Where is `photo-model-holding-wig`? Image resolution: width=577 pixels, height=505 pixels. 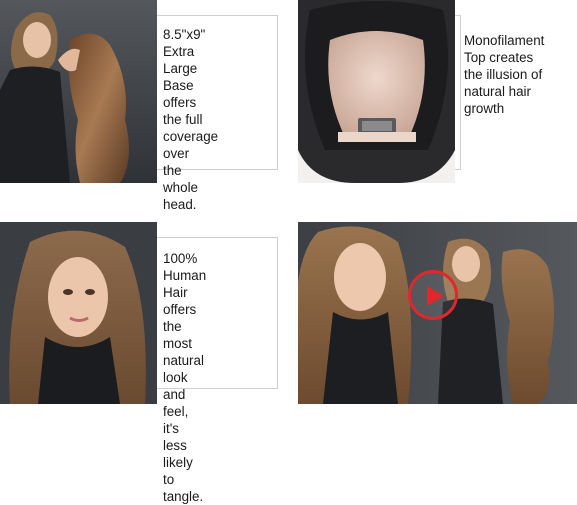 photo-model-holding-wig is located at coordinates (78, 91).